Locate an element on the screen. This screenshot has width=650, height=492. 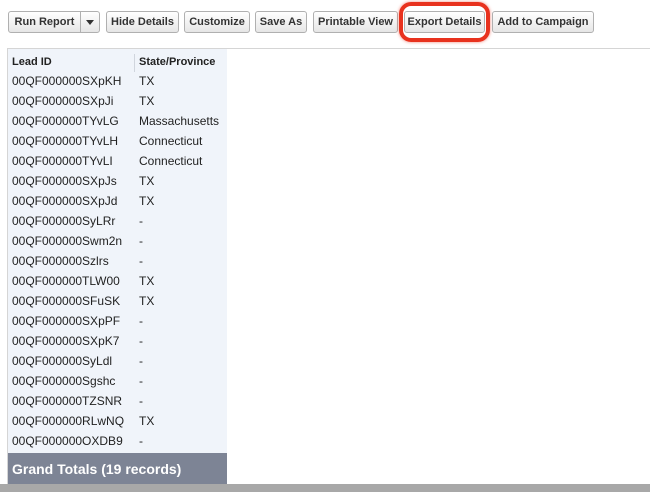
table-row: 00QF000000SXpKH TX is located at coordinates (117, 81).